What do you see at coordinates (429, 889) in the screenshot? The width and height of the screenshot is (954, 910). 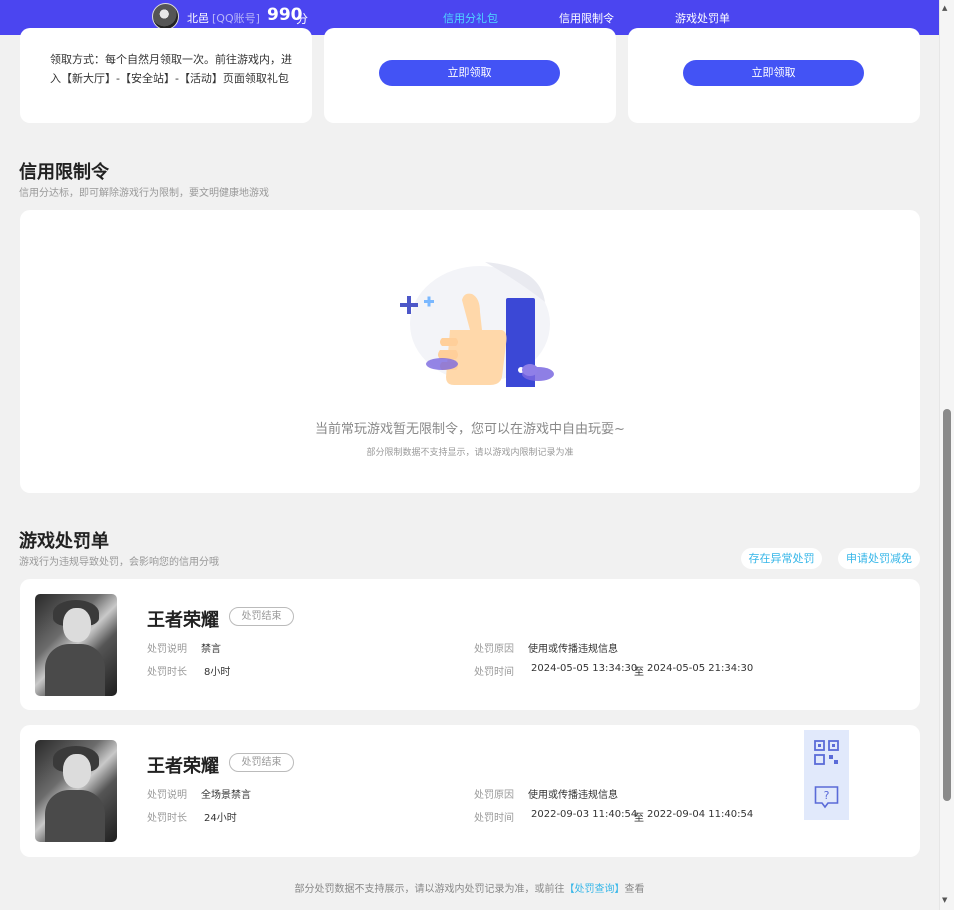 I see `footer-text: 部分处罚数据不支持展示，请以游戏内处罚记录为准，或前往` at bounding box center [429, 889].